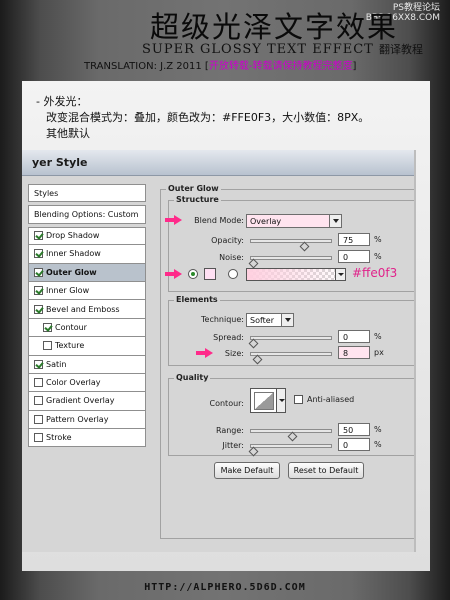 This screenshot has width=450, height=600. I want to click on sidebar-item-label: Bevel and Emboss, so click(83, 309).